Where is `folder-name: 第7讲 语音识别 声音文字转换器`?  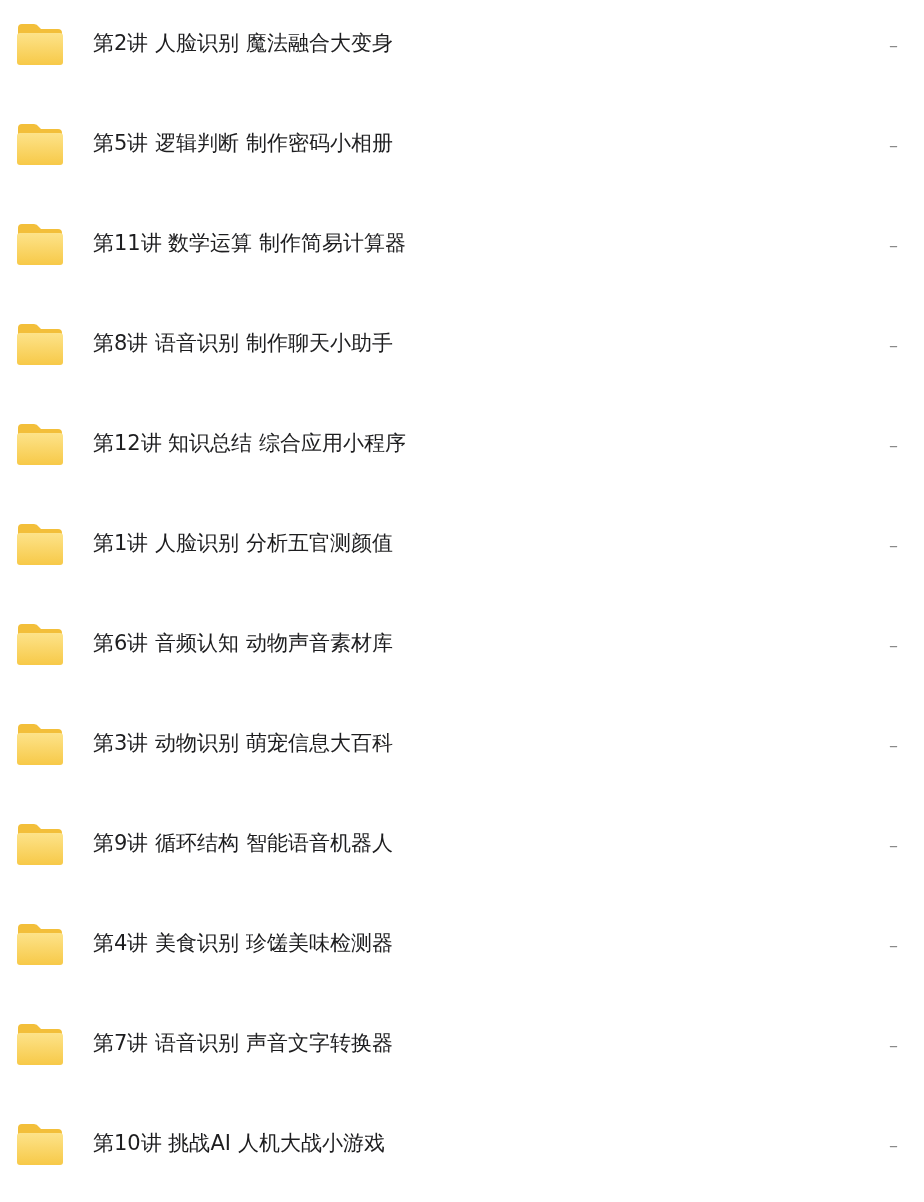
folder-name: 第7讲 语音识别 声音文字转换器 is located at coordinates (243, 1044).